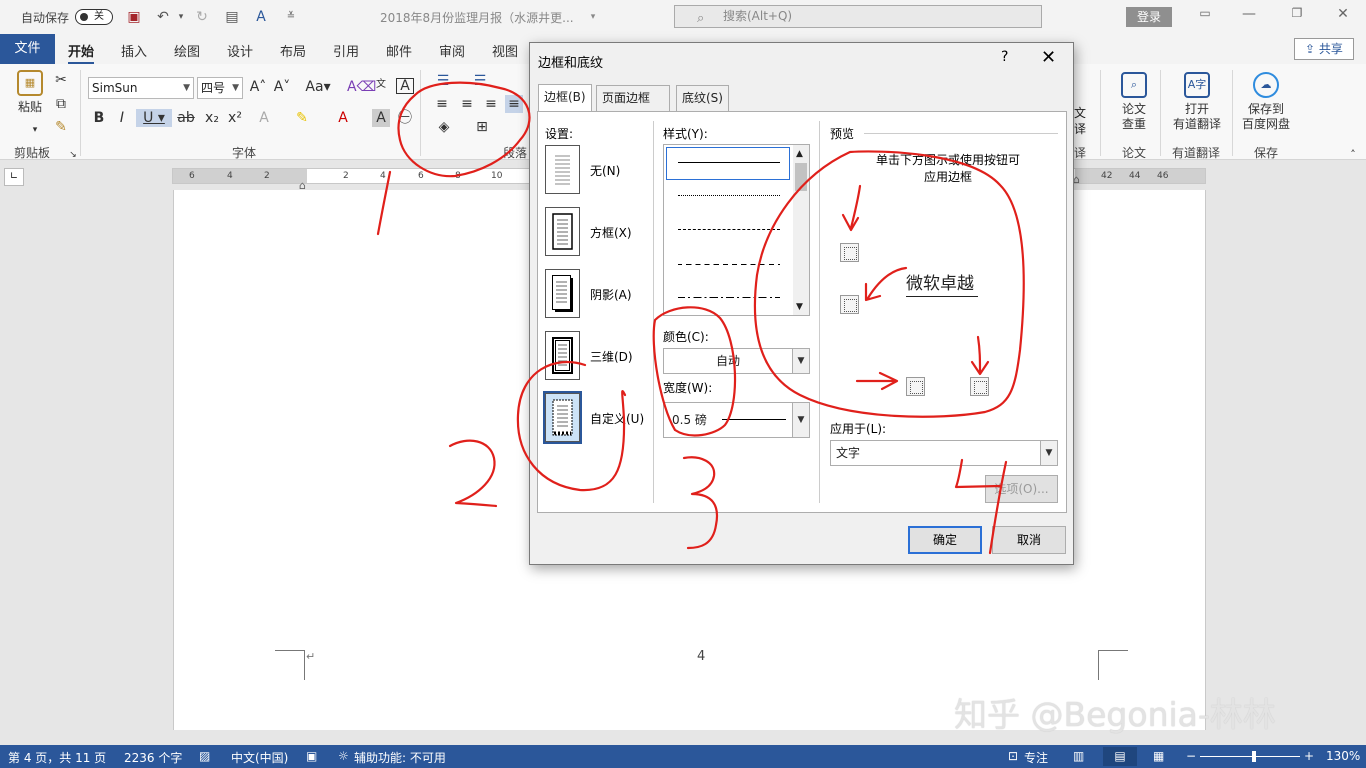 The image size is (1366, 768). I want to click on char-border-icon: A, so click(405, 86).